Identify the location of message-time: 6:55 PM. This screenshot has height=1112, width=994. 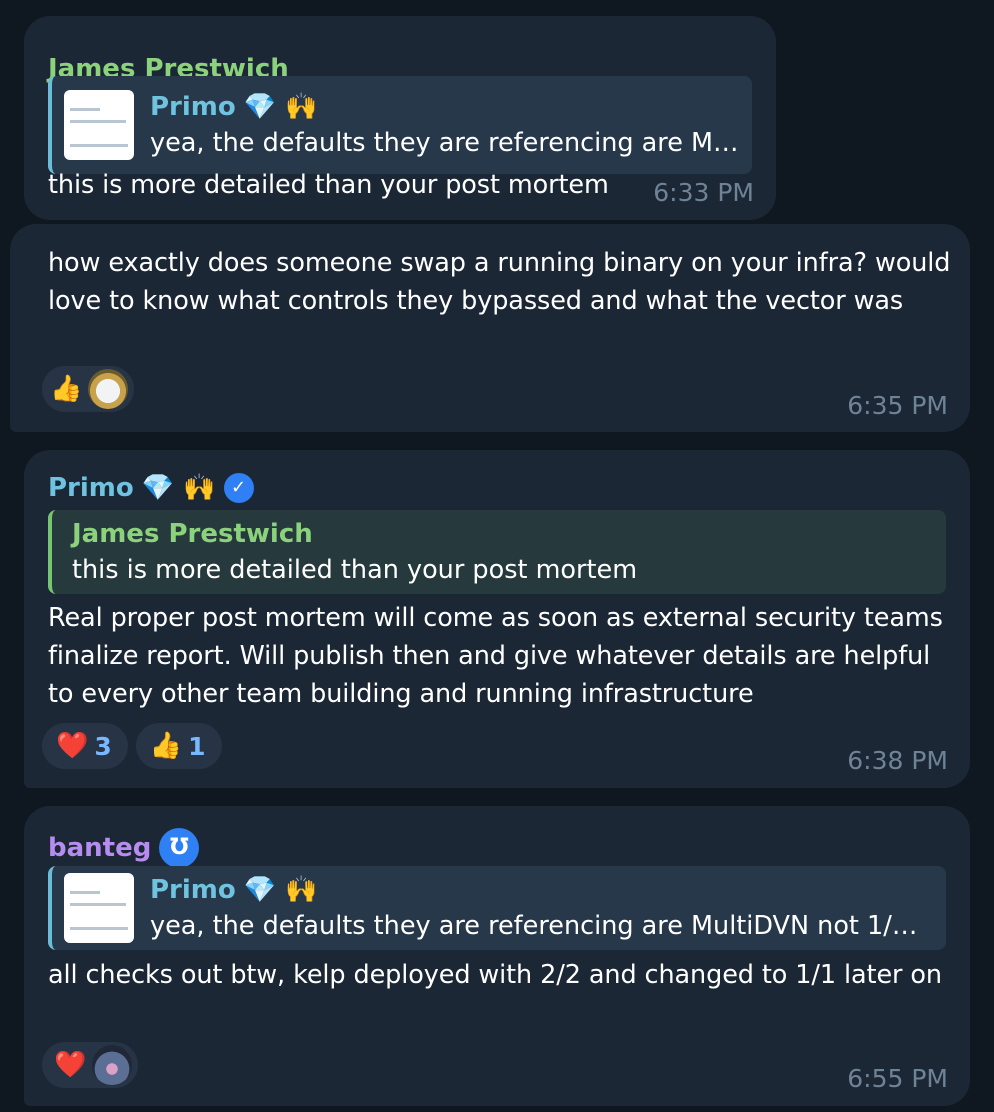
(897, 1078).